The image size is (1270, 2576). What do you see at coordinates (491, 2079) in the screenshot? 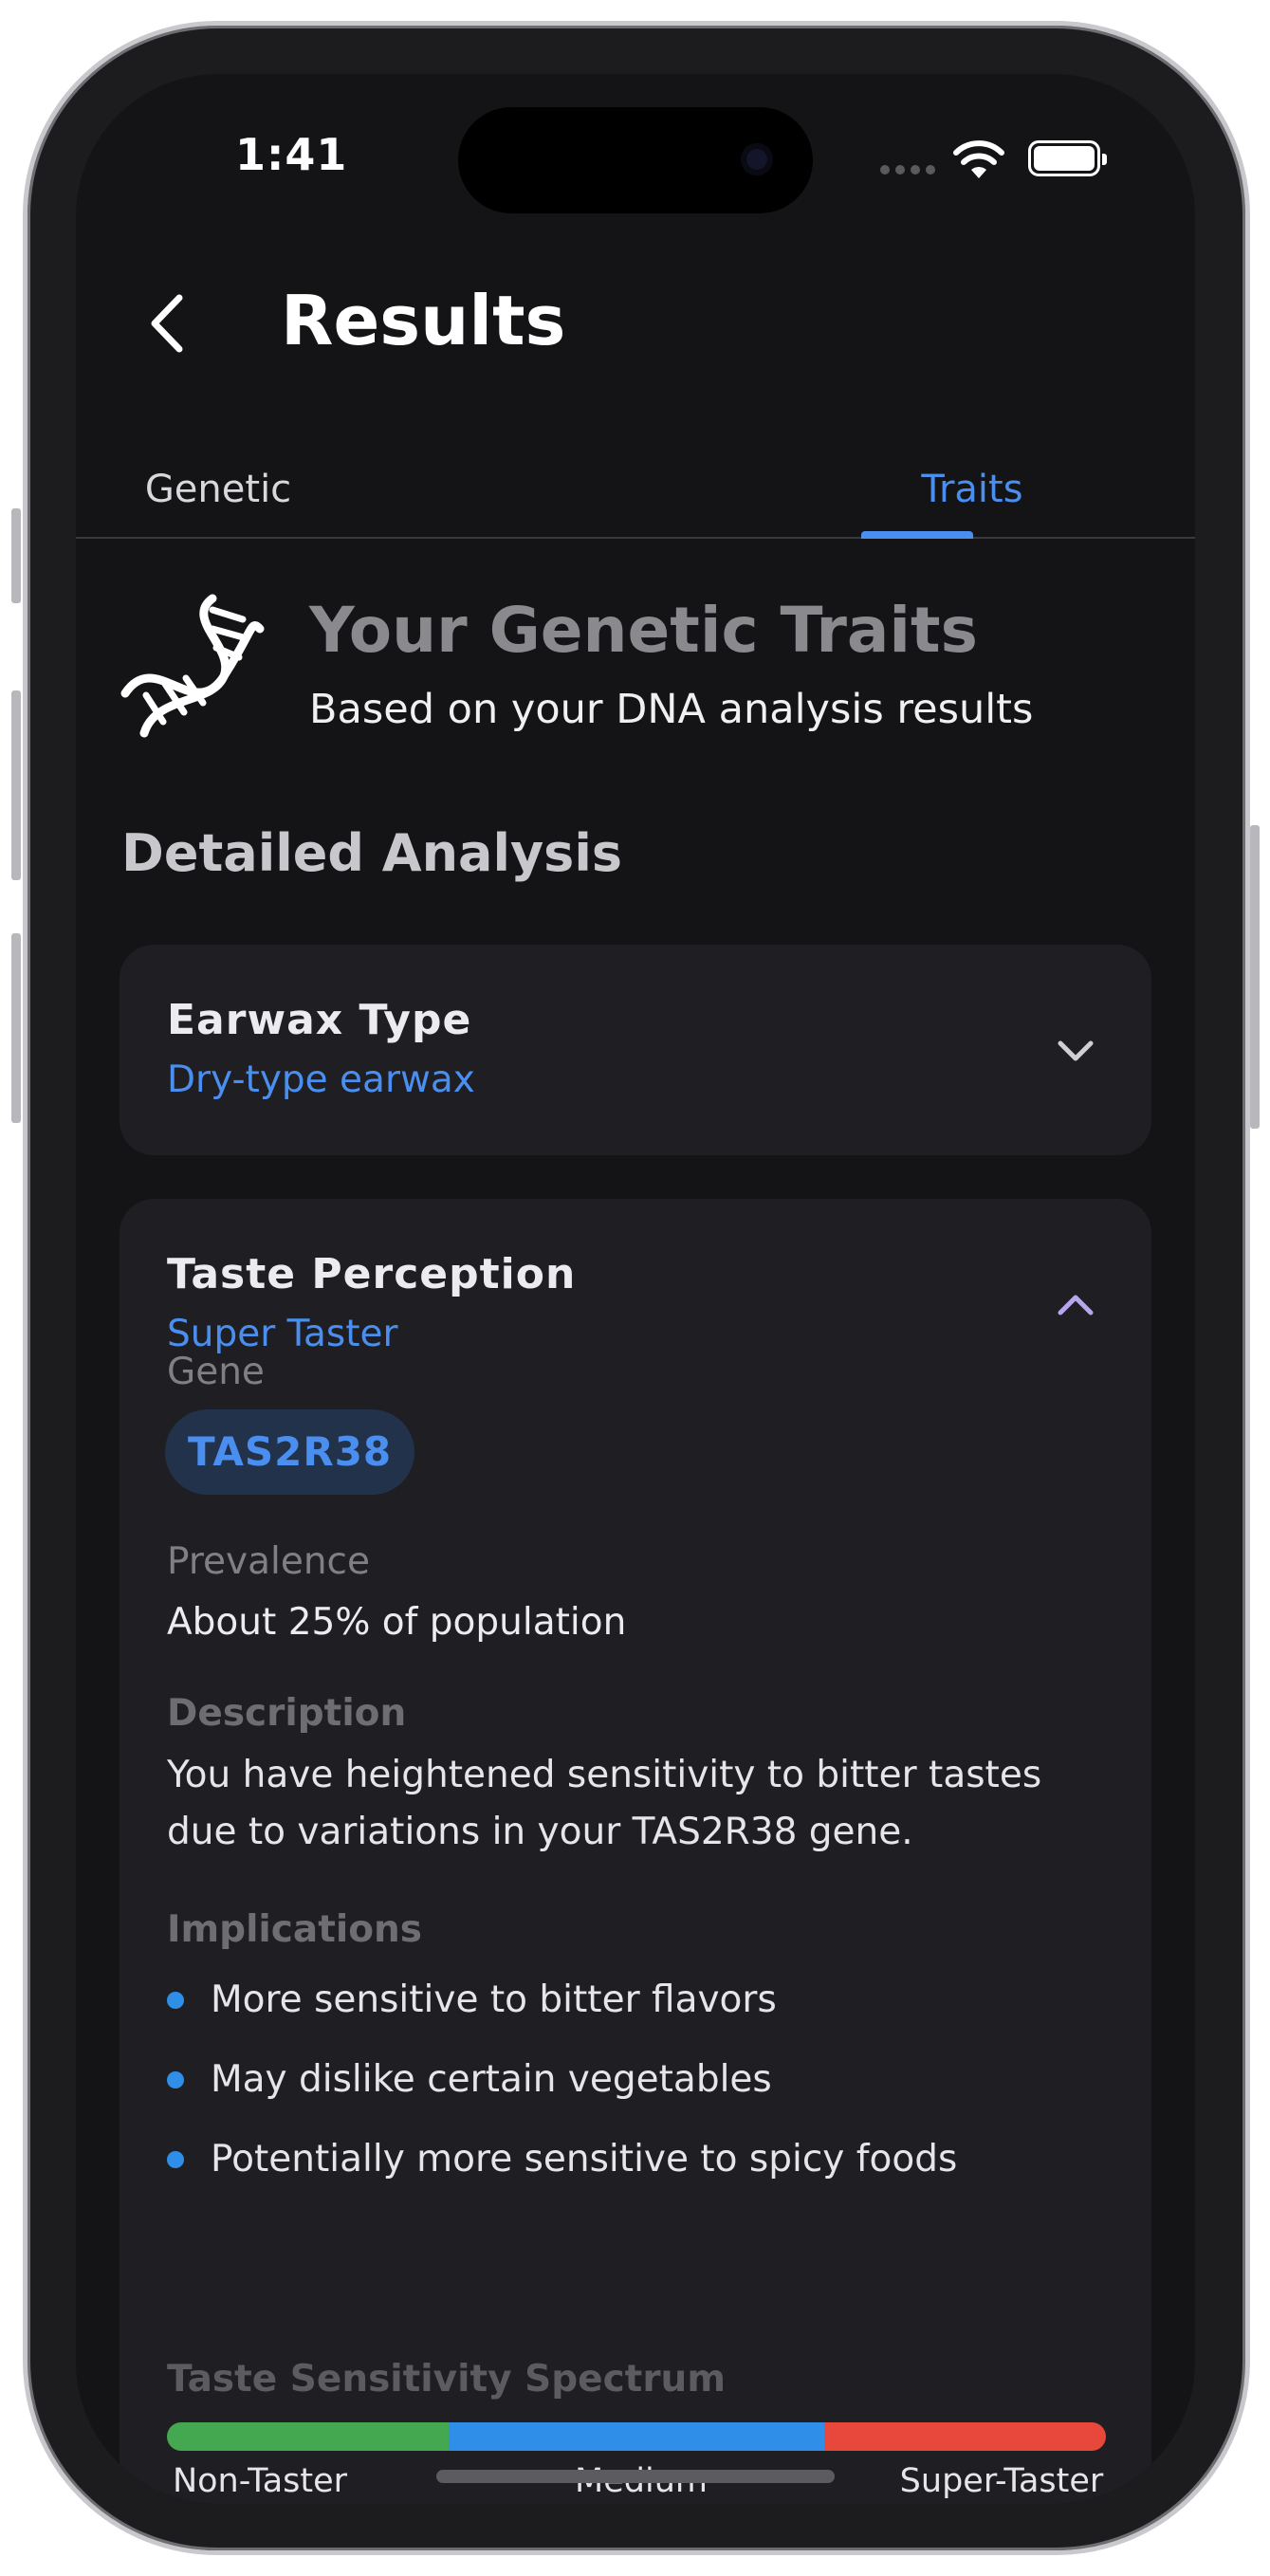
I see `implication-text: May dislike certain vegetables` at bounding box center [491, 2079].